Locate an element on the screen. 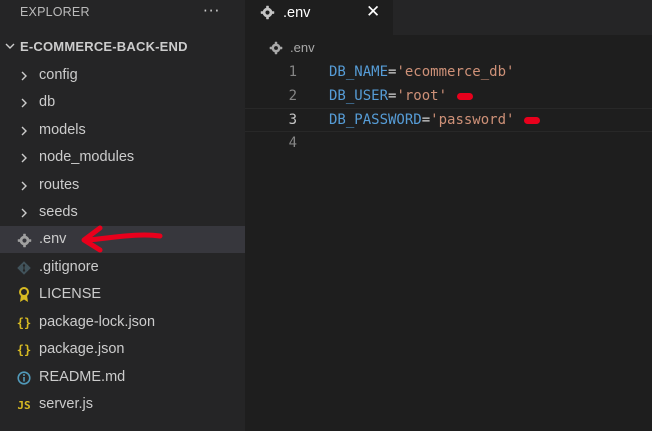 This screenshot has height=431, width=652. git-icon is located at coordinates (24, 268).